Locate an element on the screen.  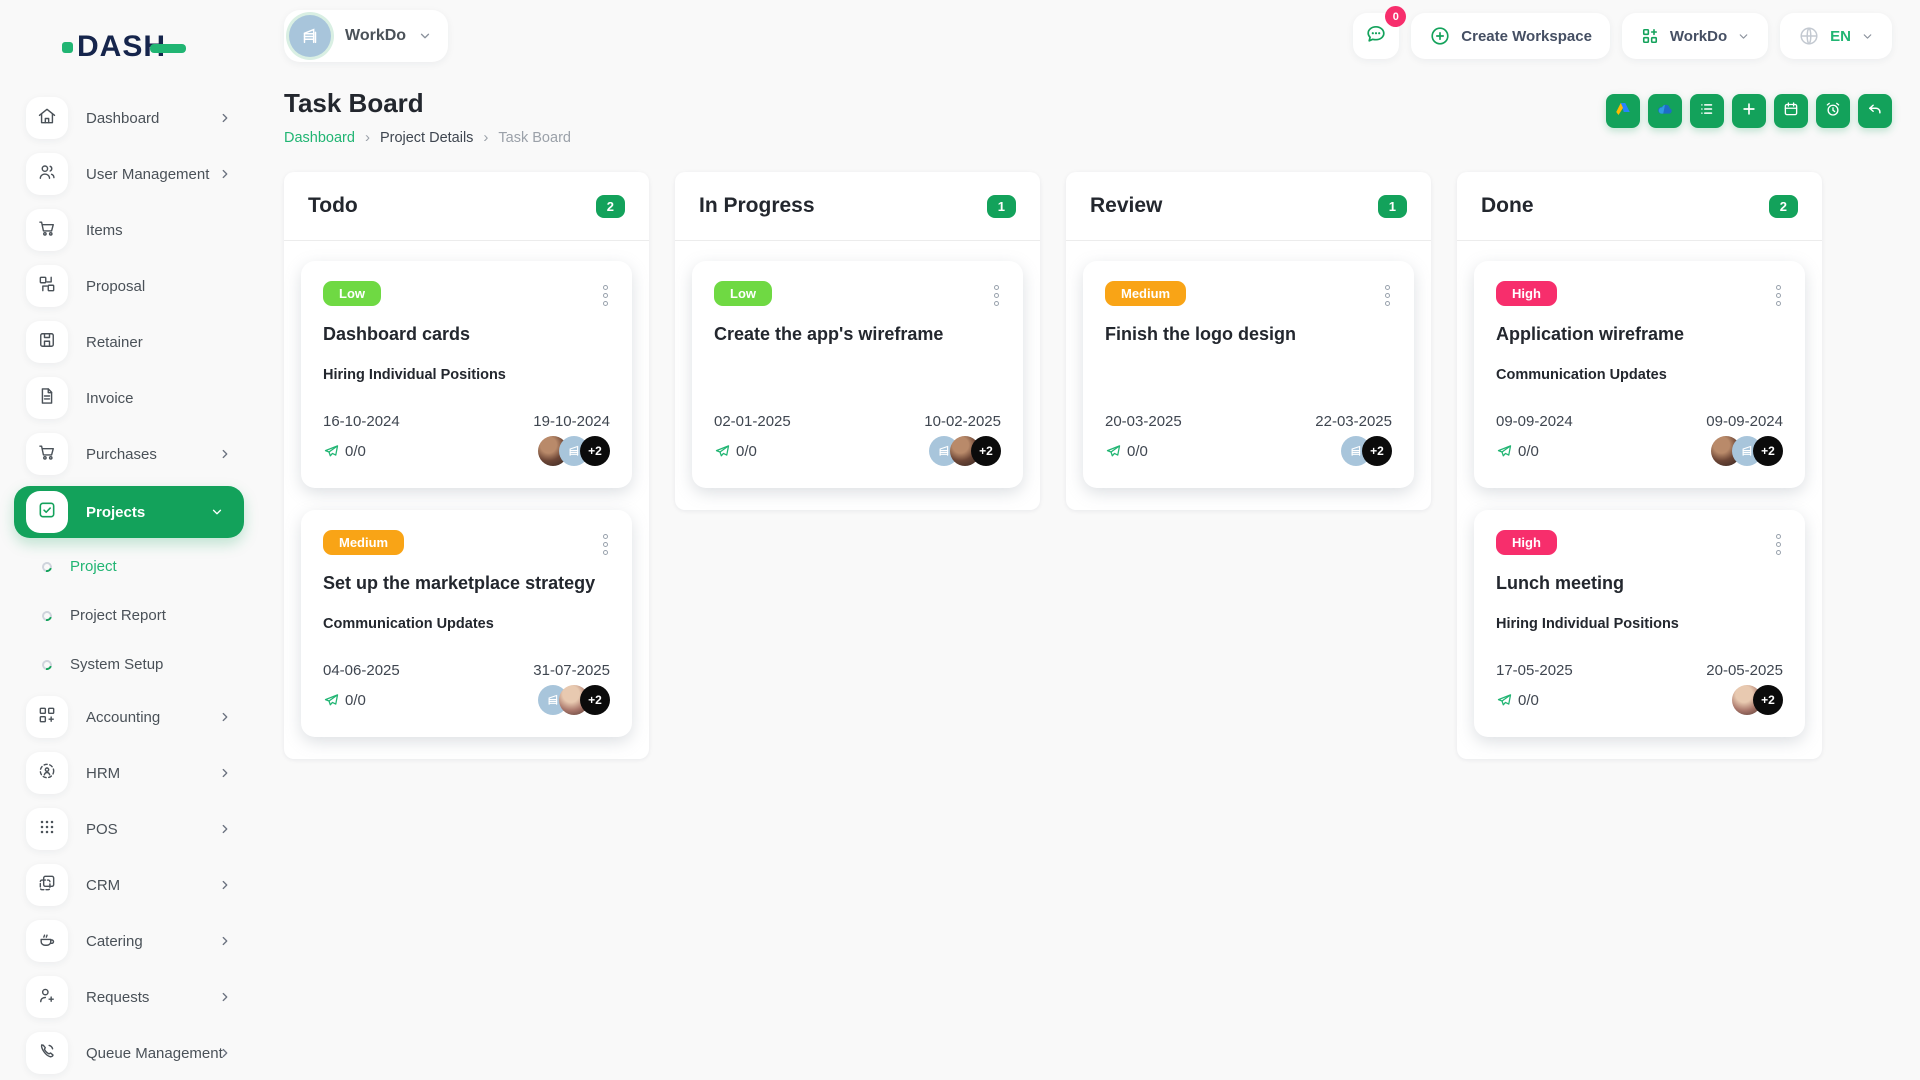
sidebar-item-label: Items is located at coordinates (104, 230).